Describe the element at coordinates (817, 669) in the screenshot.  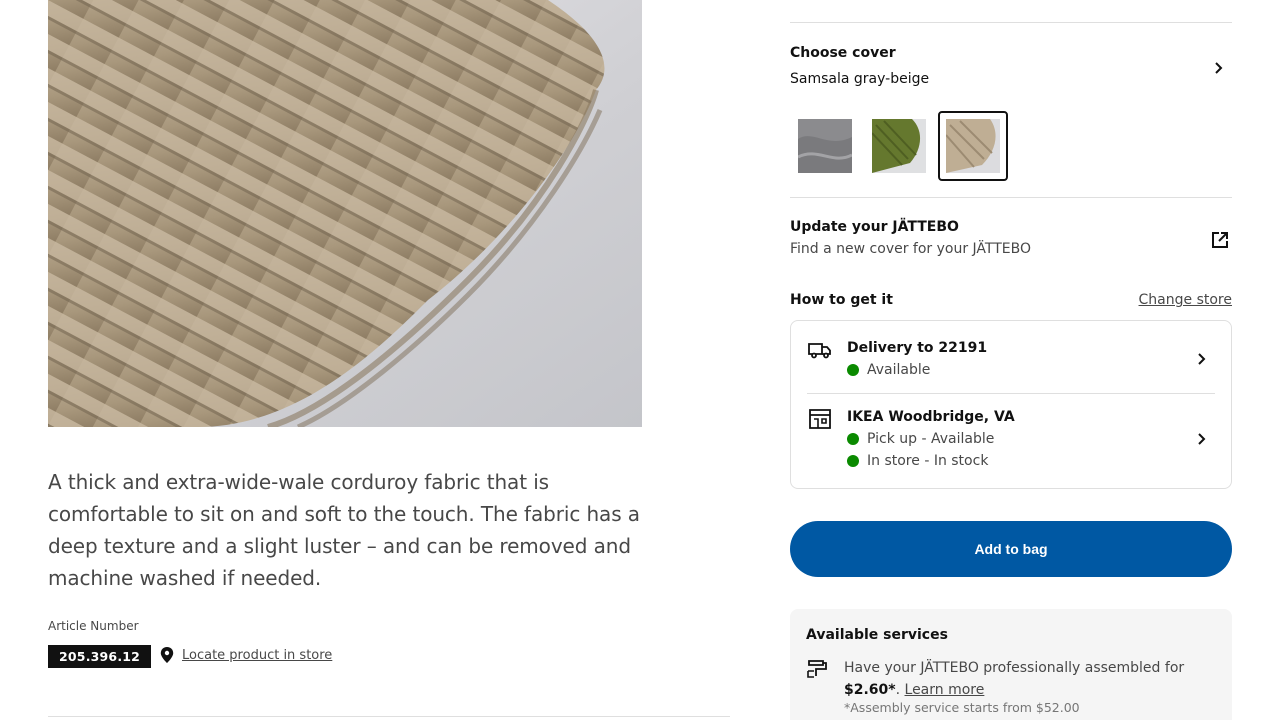
I see `assembly-tool-icon` at that location.